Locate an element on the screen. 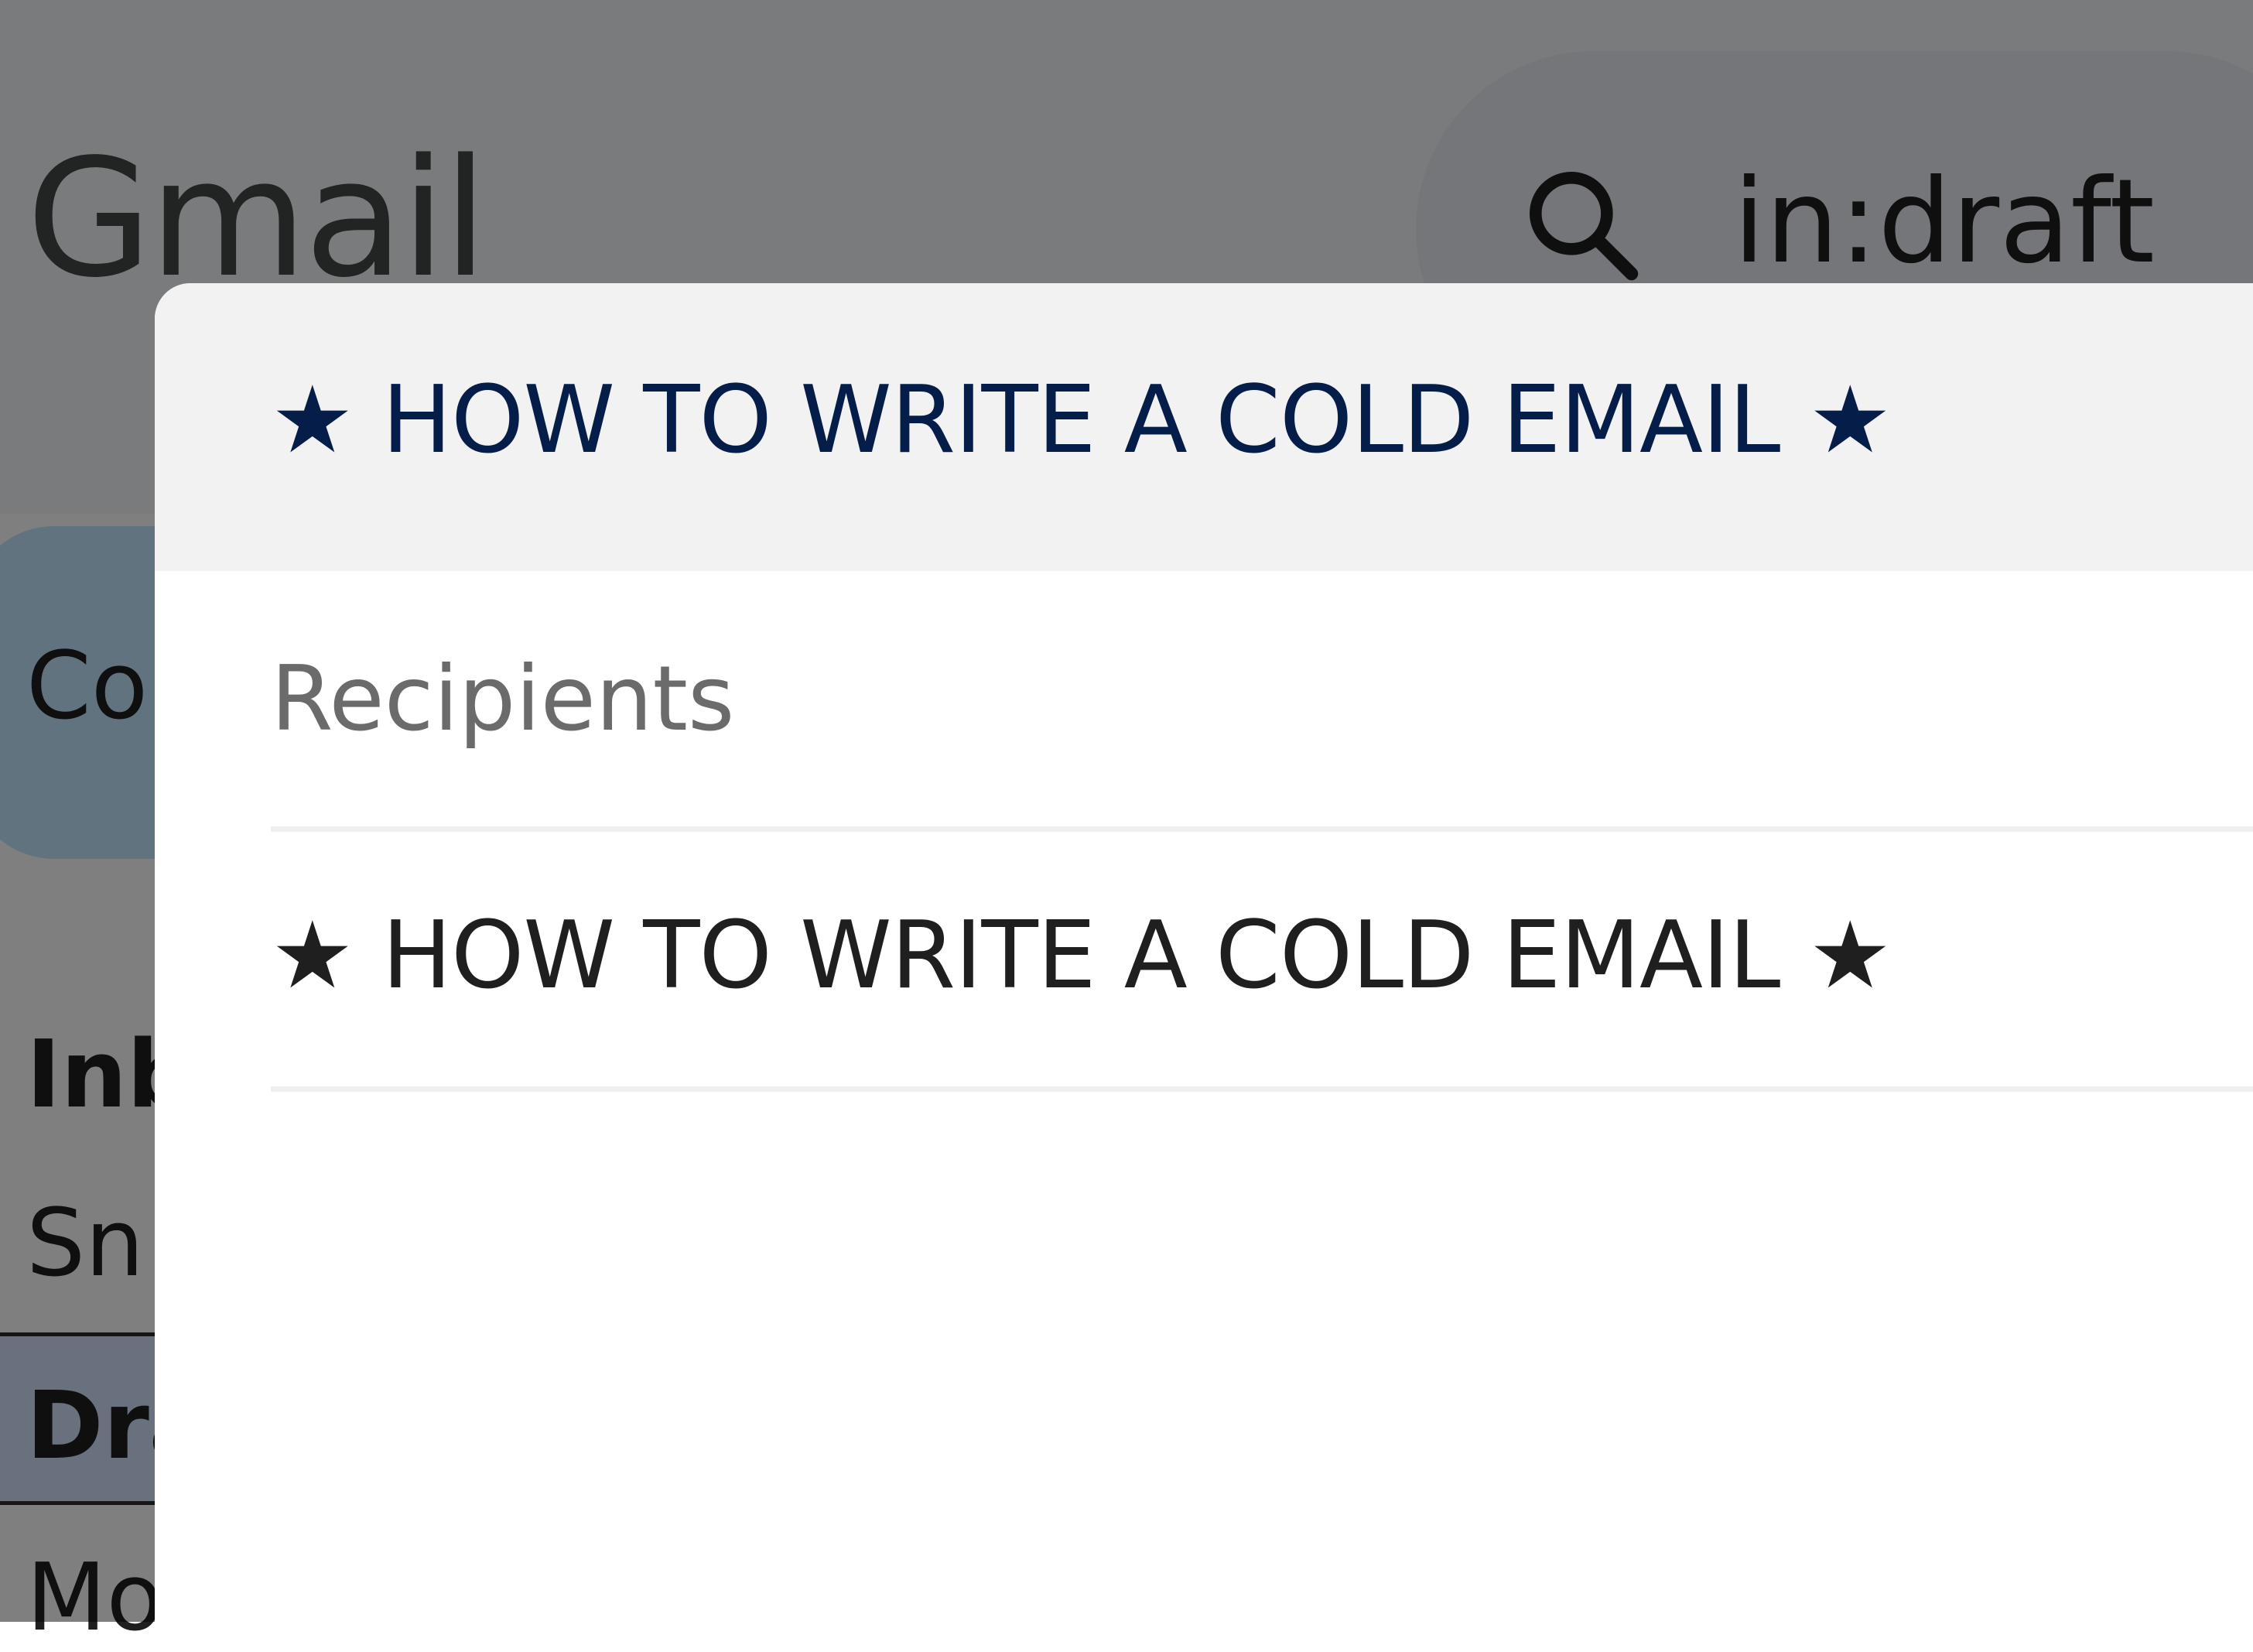 This screenshot has height=1652, width=2253. dialog-title: ★ HOW TO WRITE A COLD EMAIL ★ is located at coordinates (1081, 421).